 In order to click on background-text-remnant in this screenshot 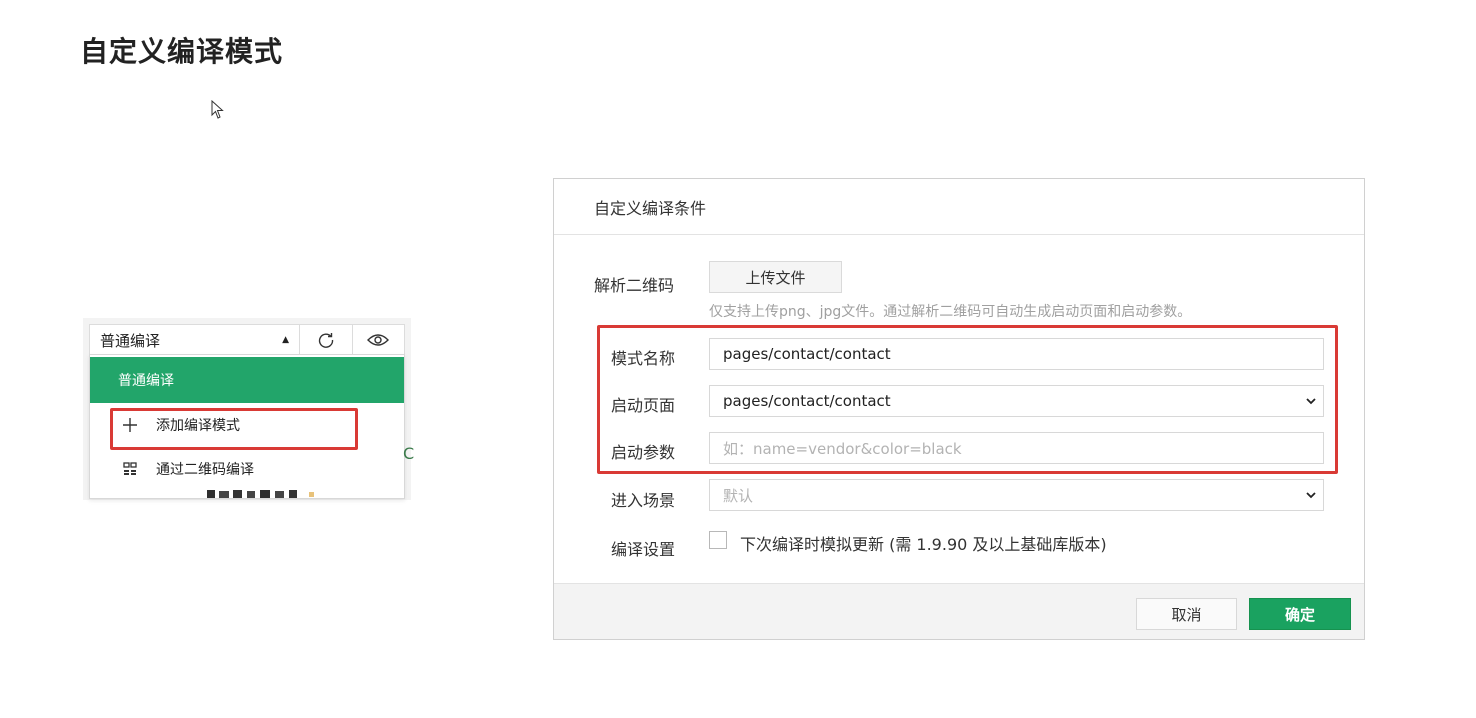, I will do `click(260, 494)`.